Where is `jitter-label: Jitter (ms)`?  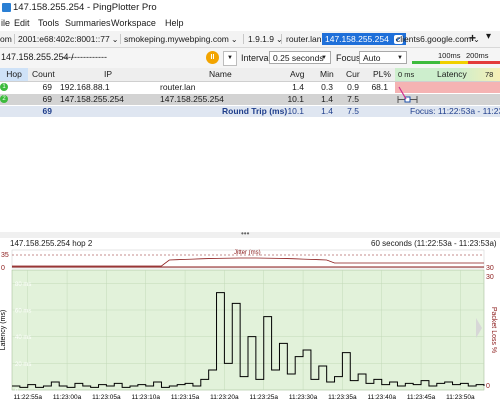
jitter-label: Jitter (ms) is located at coordinates (247, 253).